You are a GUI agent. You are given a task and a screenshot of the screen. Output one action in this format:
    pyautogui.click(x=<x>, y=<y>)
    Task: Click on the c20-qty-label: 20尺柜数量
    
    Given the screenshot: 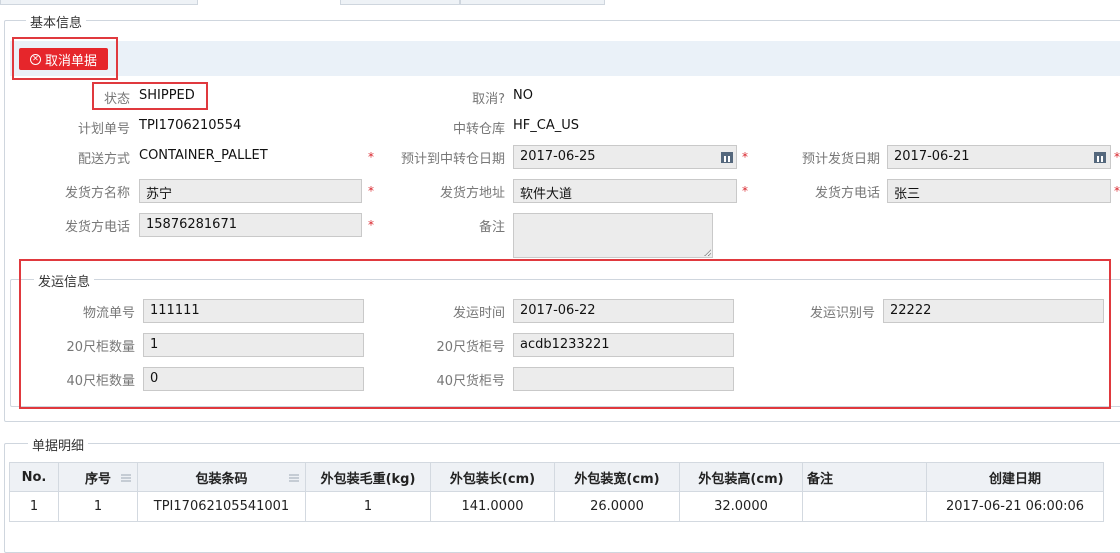 What is the action you would take?
    pyautogui.click(x=100, y=347)
    